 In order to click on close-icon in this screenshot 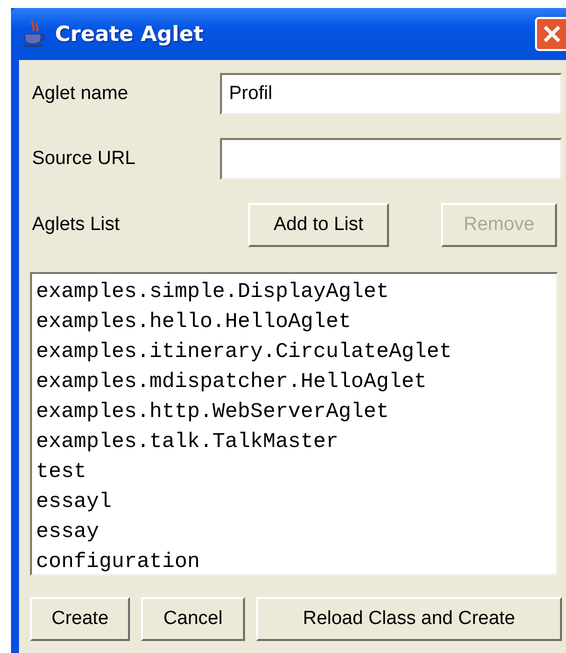, I will do `click(552, 34)`.